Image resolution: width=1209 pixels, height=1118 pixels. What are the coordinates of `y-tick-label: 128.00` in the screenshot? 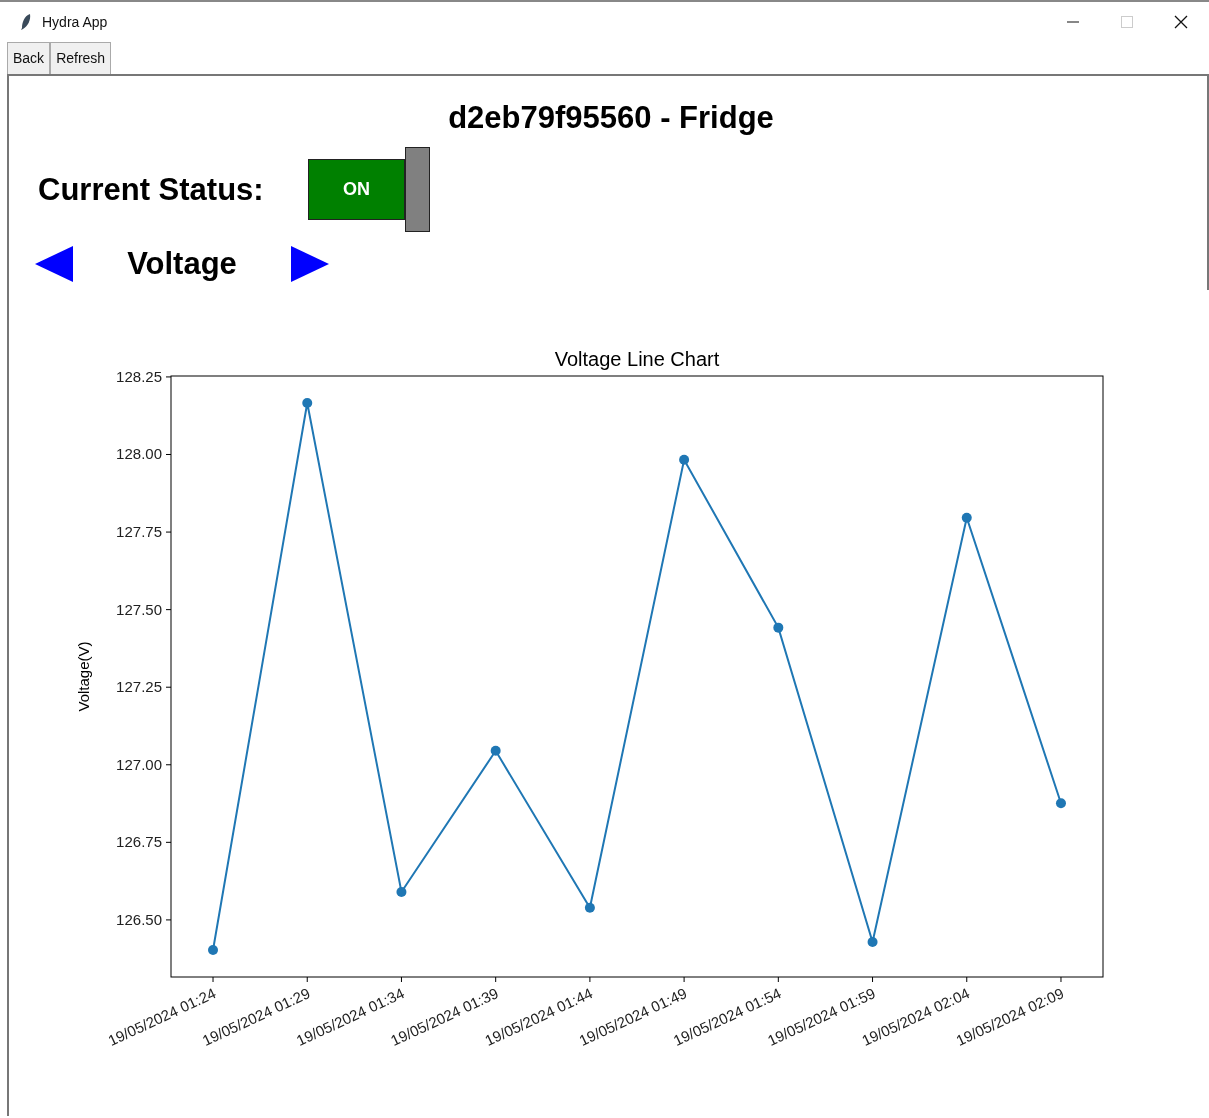 It's located at (139, 454).